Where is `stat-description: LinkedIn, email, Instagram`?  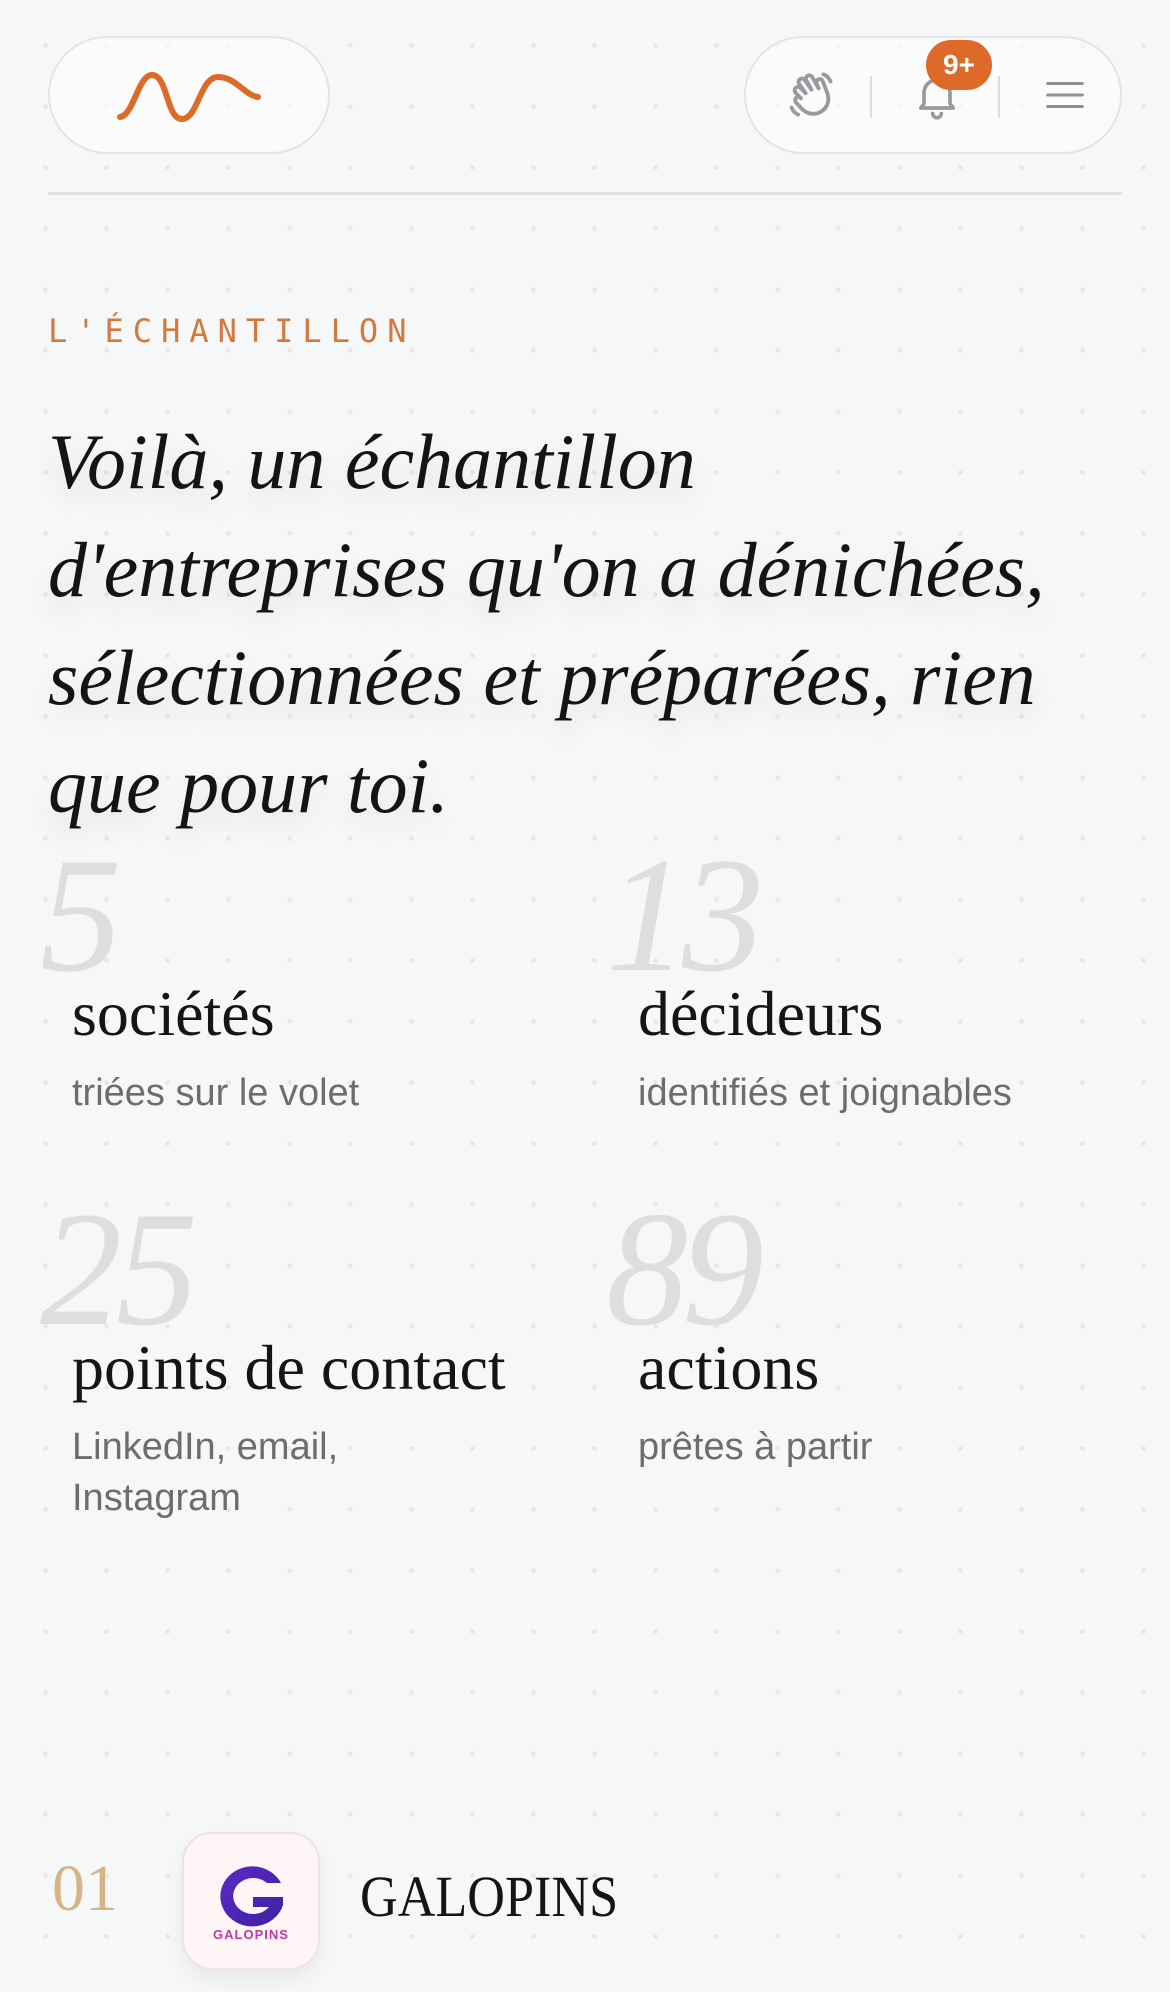
stat-description: LinkedIn, email, Instagram is located at coordinates (205, 1472).